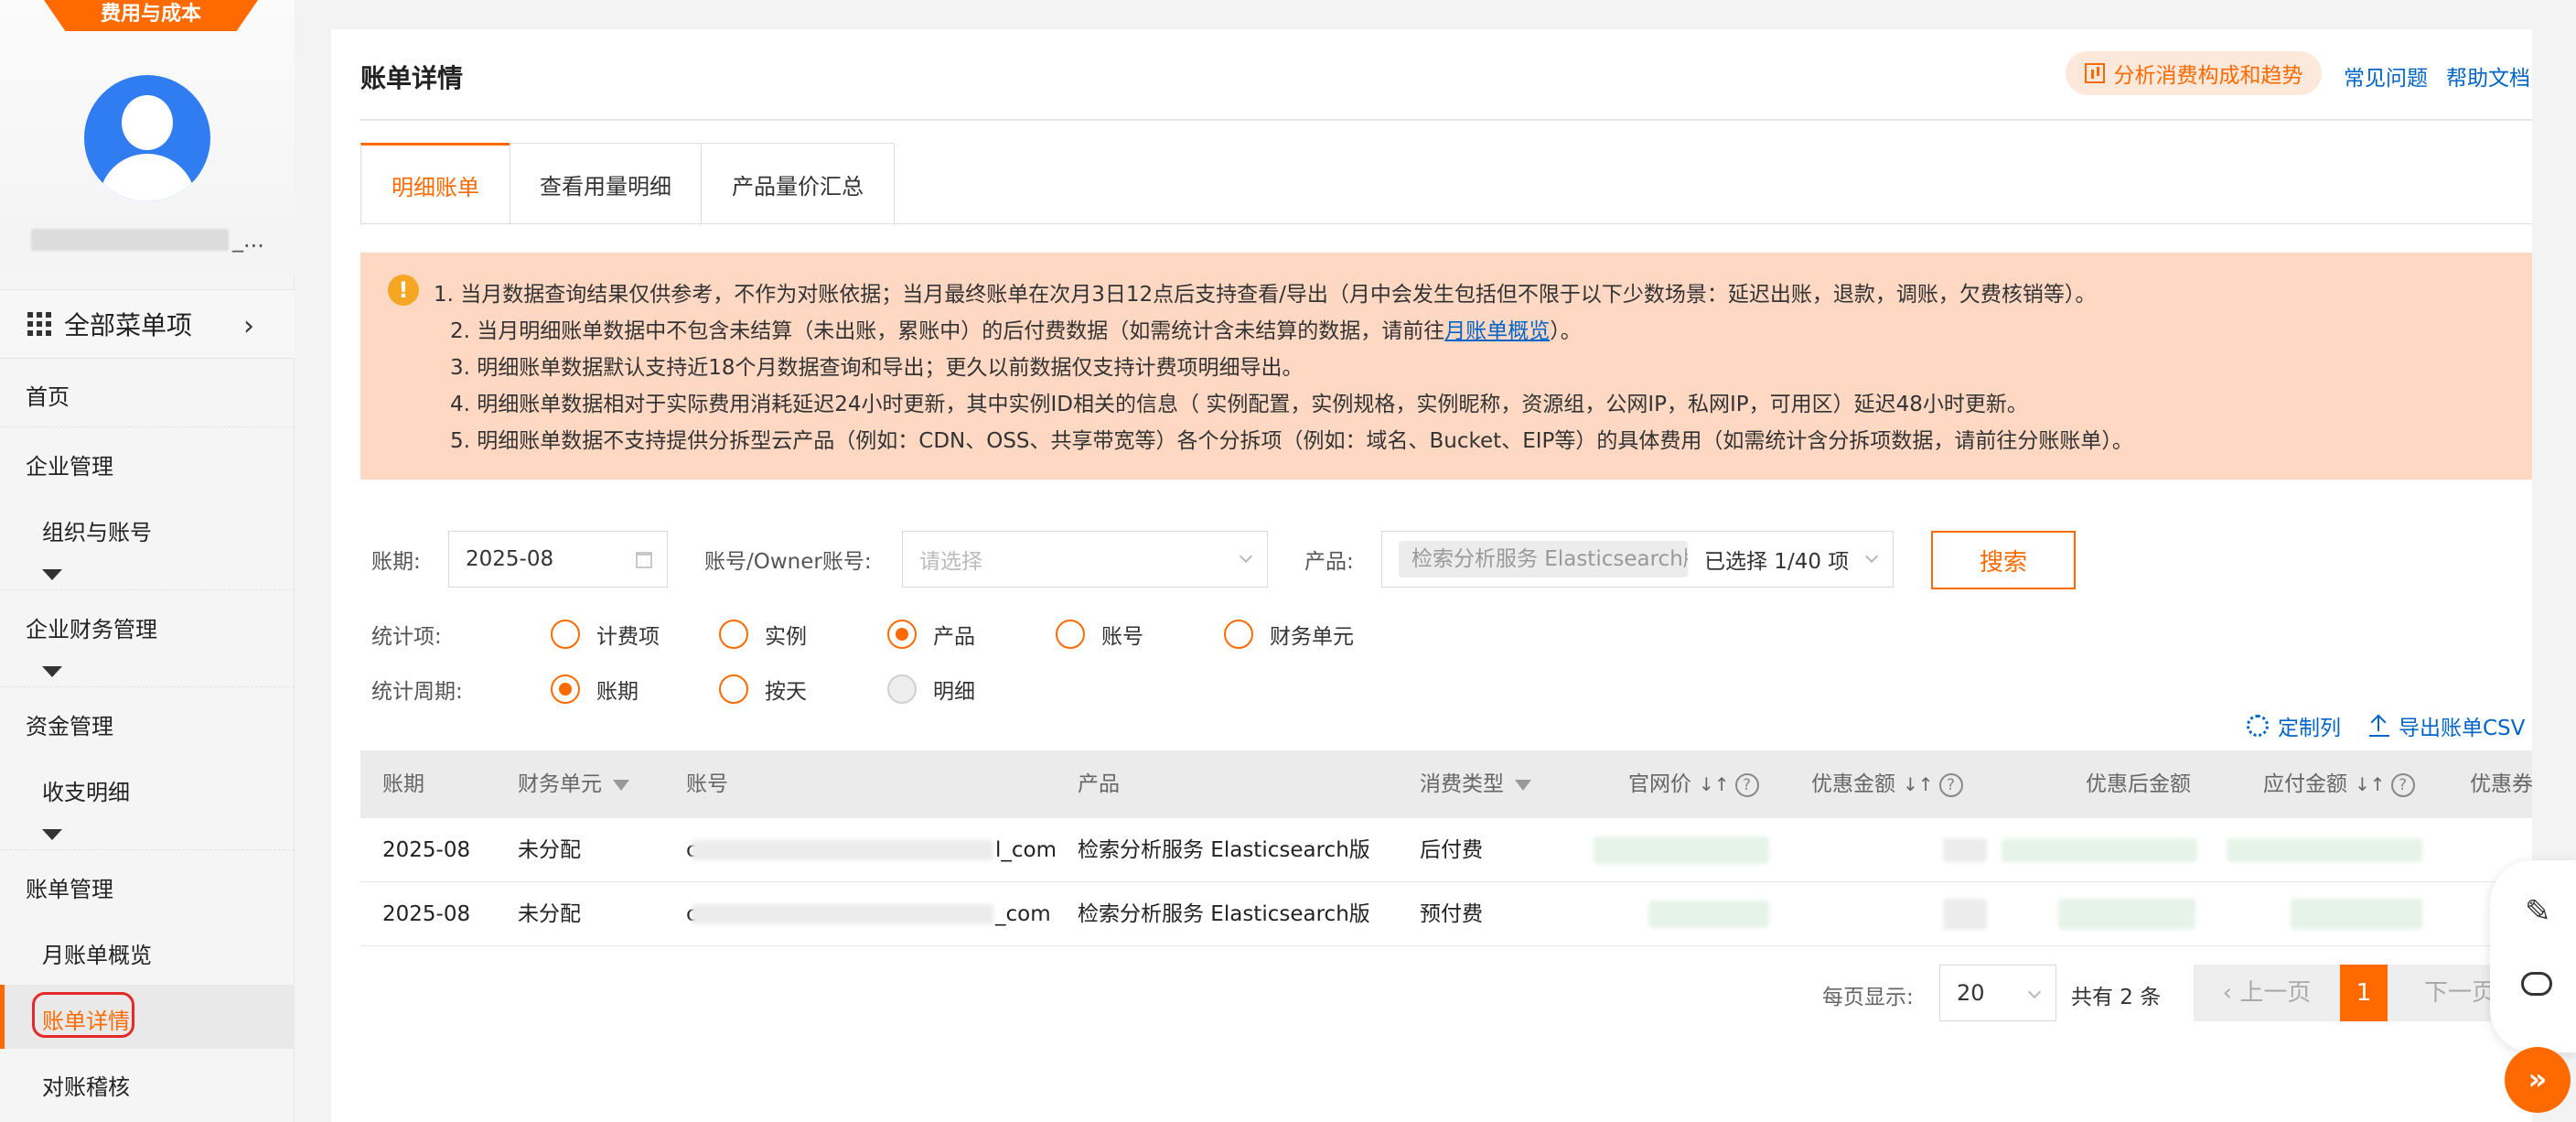 This screenshot has width=2576, height=1122. I want to click on sidebar-group-finance: 企业财务管理, so click(148, 627).